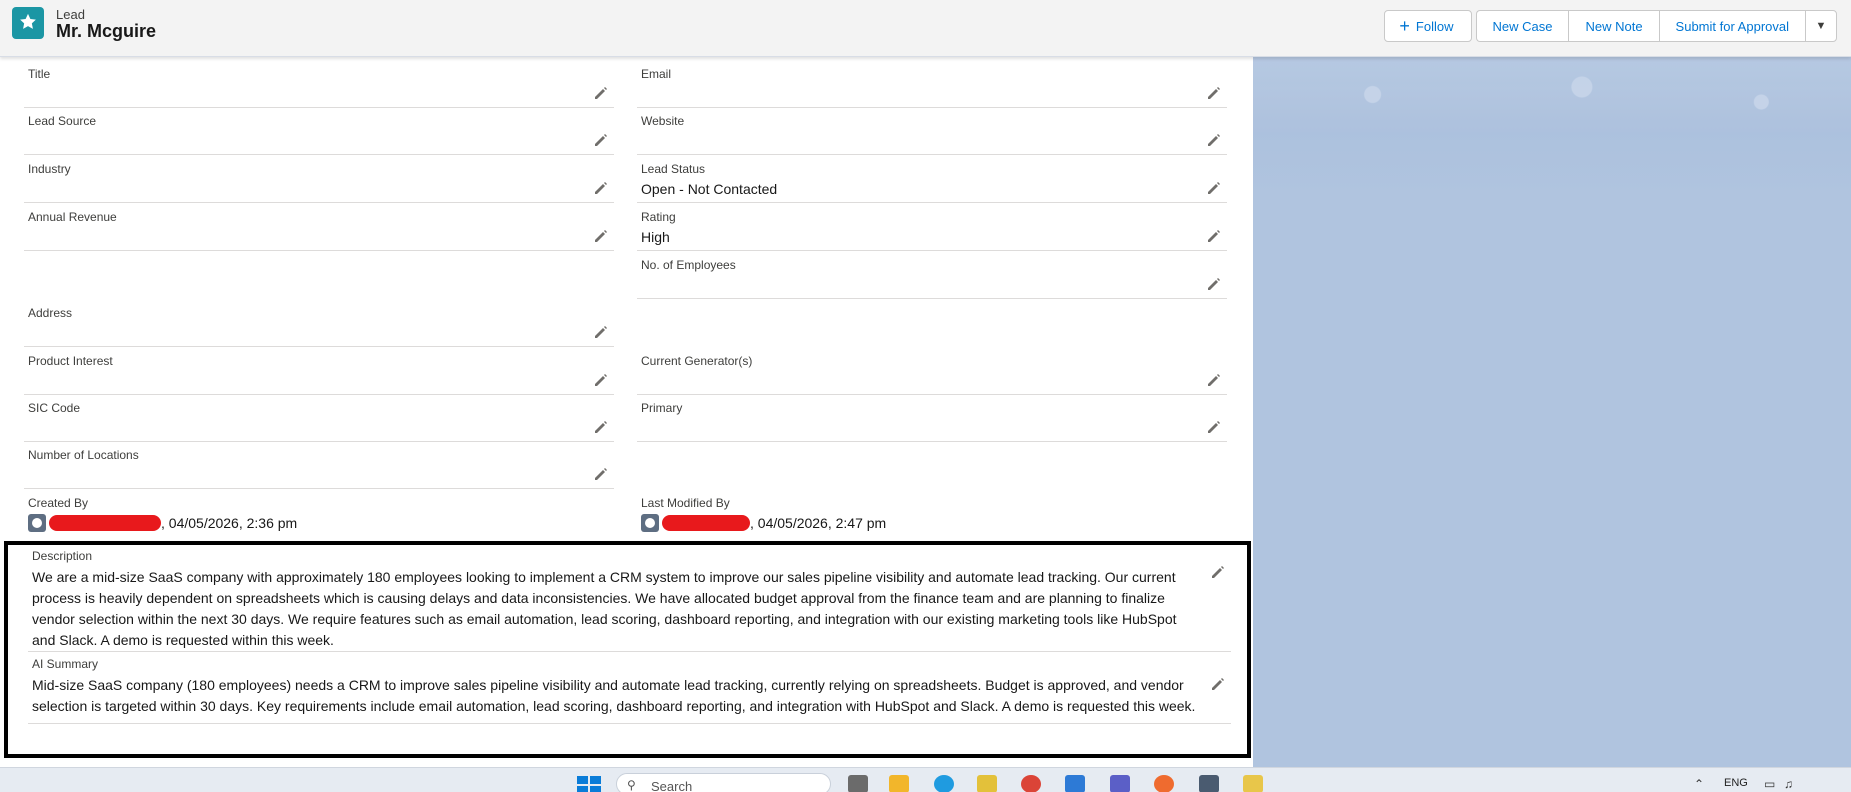  Describe the element at coordinates (932, 228) in the screenshot. I see `field-rating: Rating High` at that location.